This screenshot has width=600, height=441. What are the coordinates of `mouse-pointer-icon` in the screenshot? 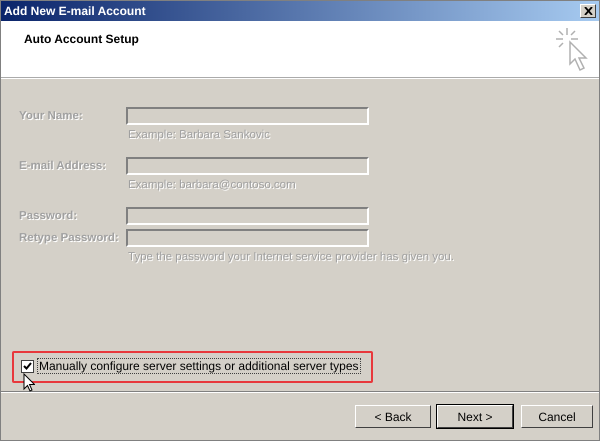 It's located at (29, 382).